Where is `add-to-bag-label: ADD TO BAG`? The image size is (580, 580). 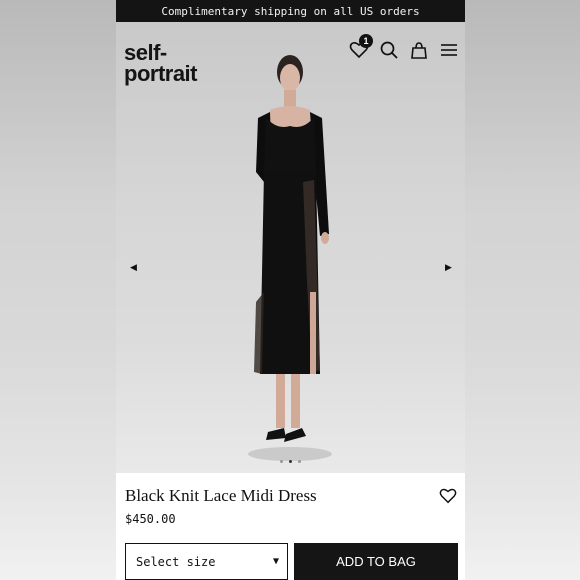 add-to-bag-label: ADD TO BAG is located at coordinates (376, 561).